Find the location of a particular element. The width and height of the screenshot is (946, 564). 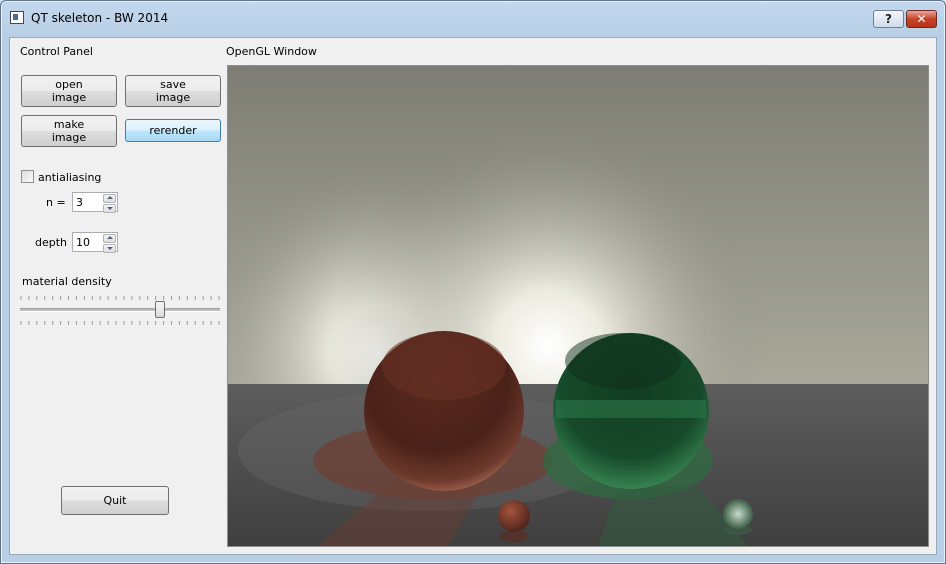

open-image-button: open image is located at coordinates (69, 91).